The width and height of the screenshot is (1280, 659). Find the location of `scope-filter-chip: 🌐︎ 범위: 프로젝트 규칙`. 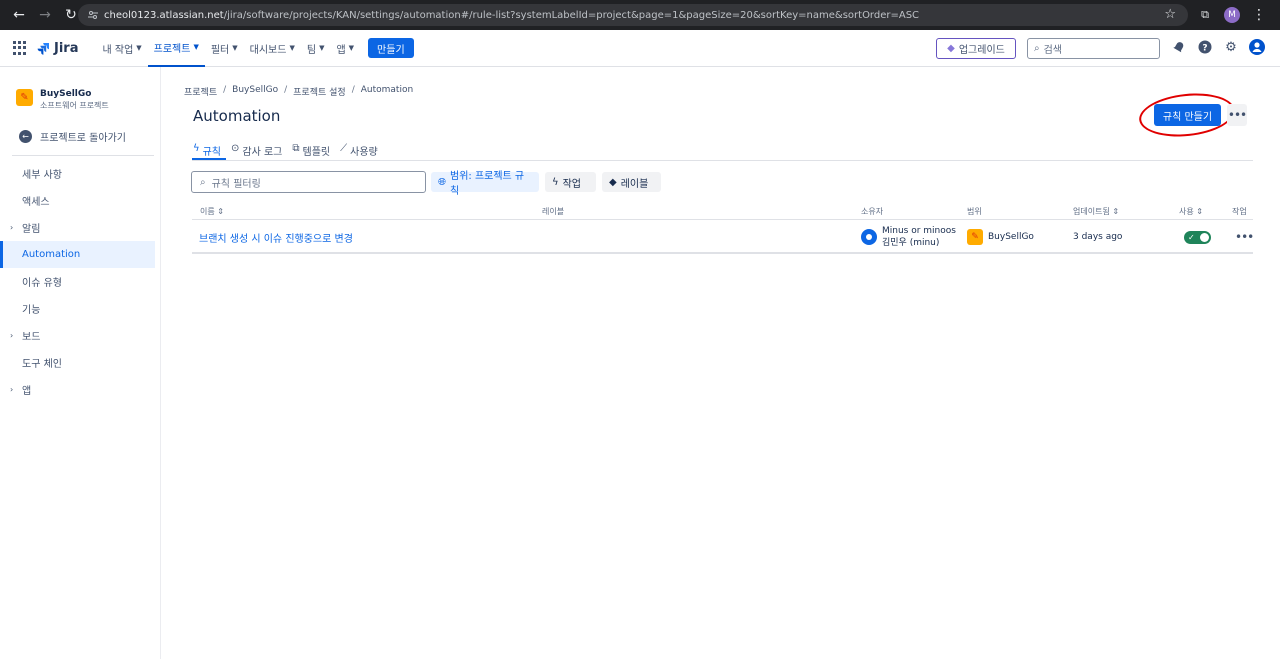

scope-filter-chip: 🌐︎ 범위: 프로젝트 규칙 is located at coordinates (485, 184).